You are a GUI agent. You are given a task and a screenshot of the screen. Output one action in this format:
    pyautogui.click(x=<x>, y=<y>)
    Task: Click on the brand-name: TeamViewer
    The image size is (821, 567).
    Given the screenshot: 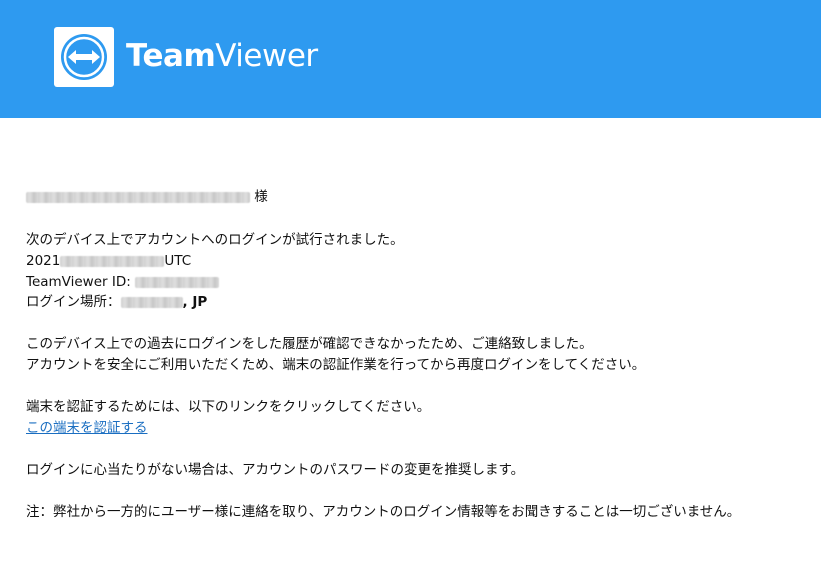 What is the action you would take?
    pyautogui.click(x=222, y=56)
    